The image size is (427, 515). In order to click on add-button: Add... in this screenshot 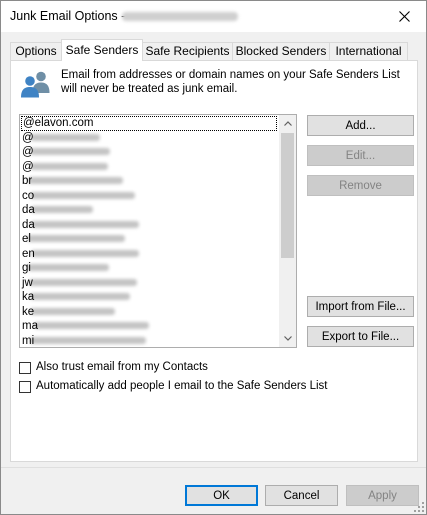, I will do `click(360, 125)`.